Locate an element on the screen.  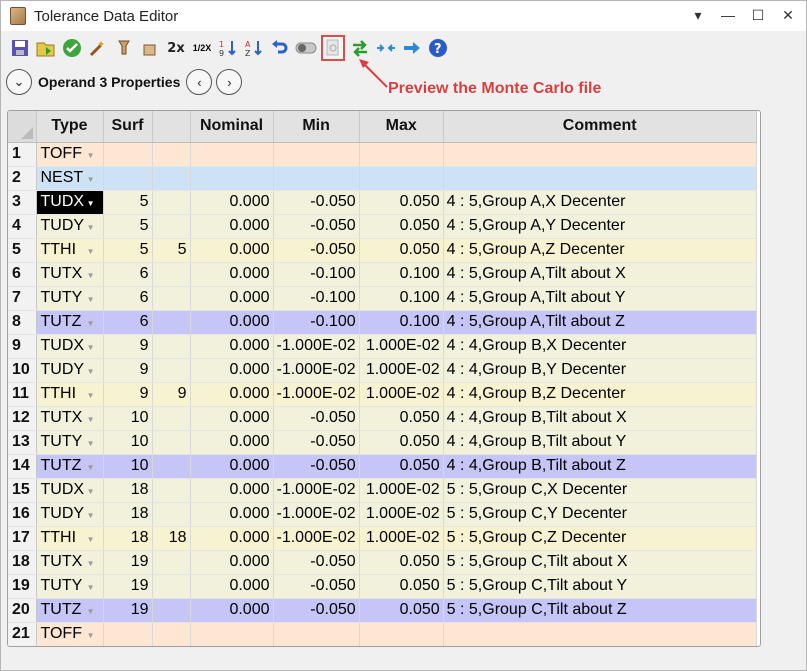
check-icon is located at coordinates (72, 48).